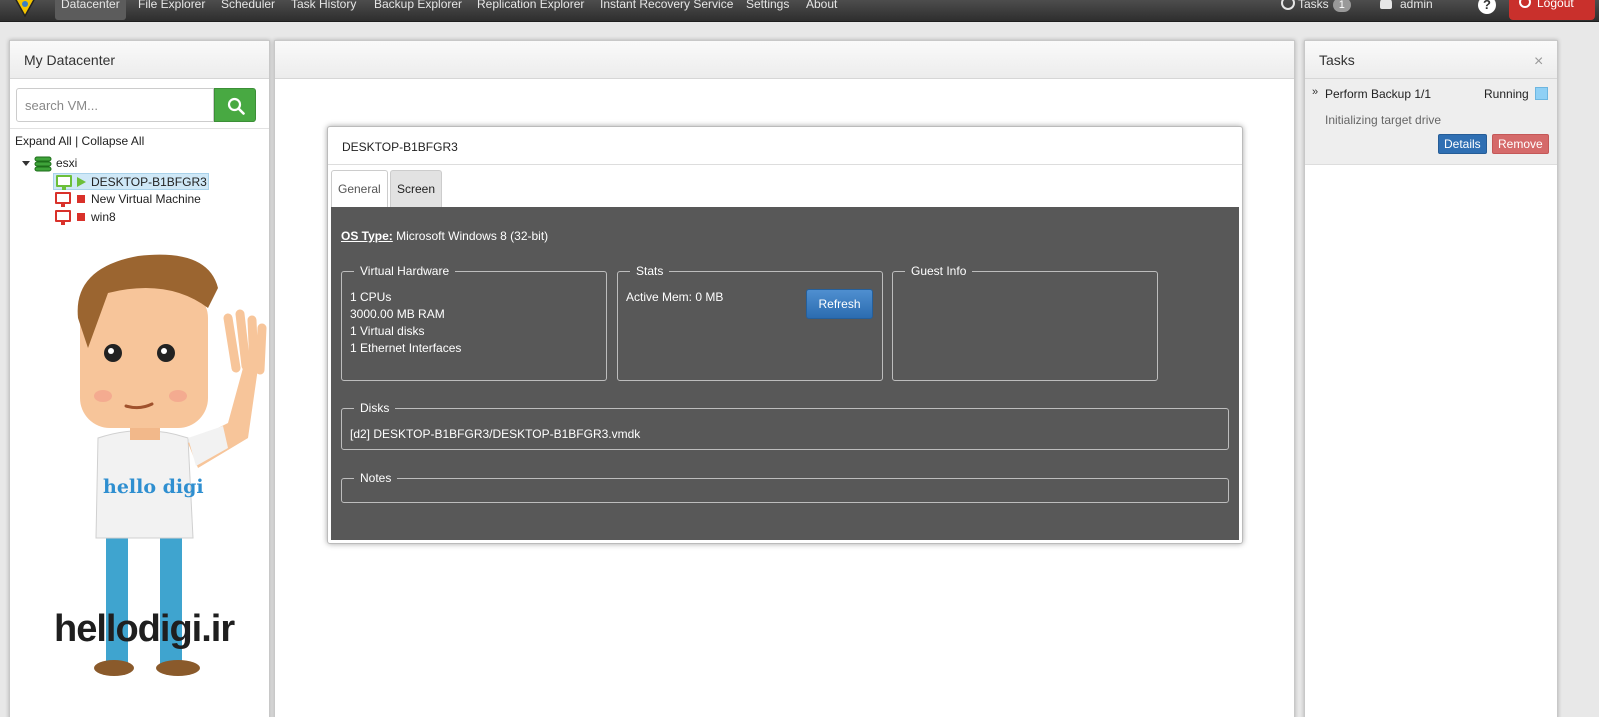 Image resolution: width=1599 pixels, height=717 pixels. I want to click on tab-screen: Screen, so click(416, 189).